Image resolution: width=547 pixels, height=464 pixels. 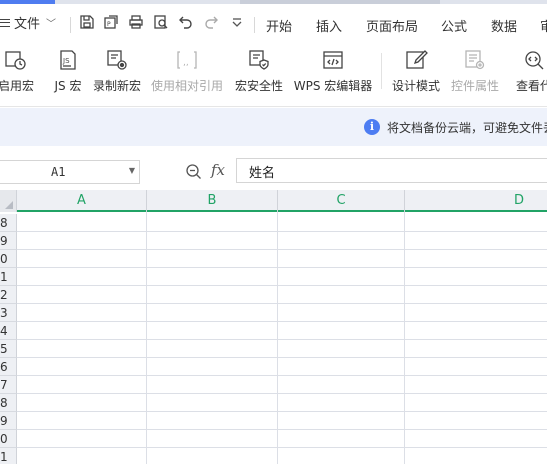 What do you see at coordinates (531, 86) in the screenshot?
I see `view-code-label: 查看代` at bounding box center [531, 86].